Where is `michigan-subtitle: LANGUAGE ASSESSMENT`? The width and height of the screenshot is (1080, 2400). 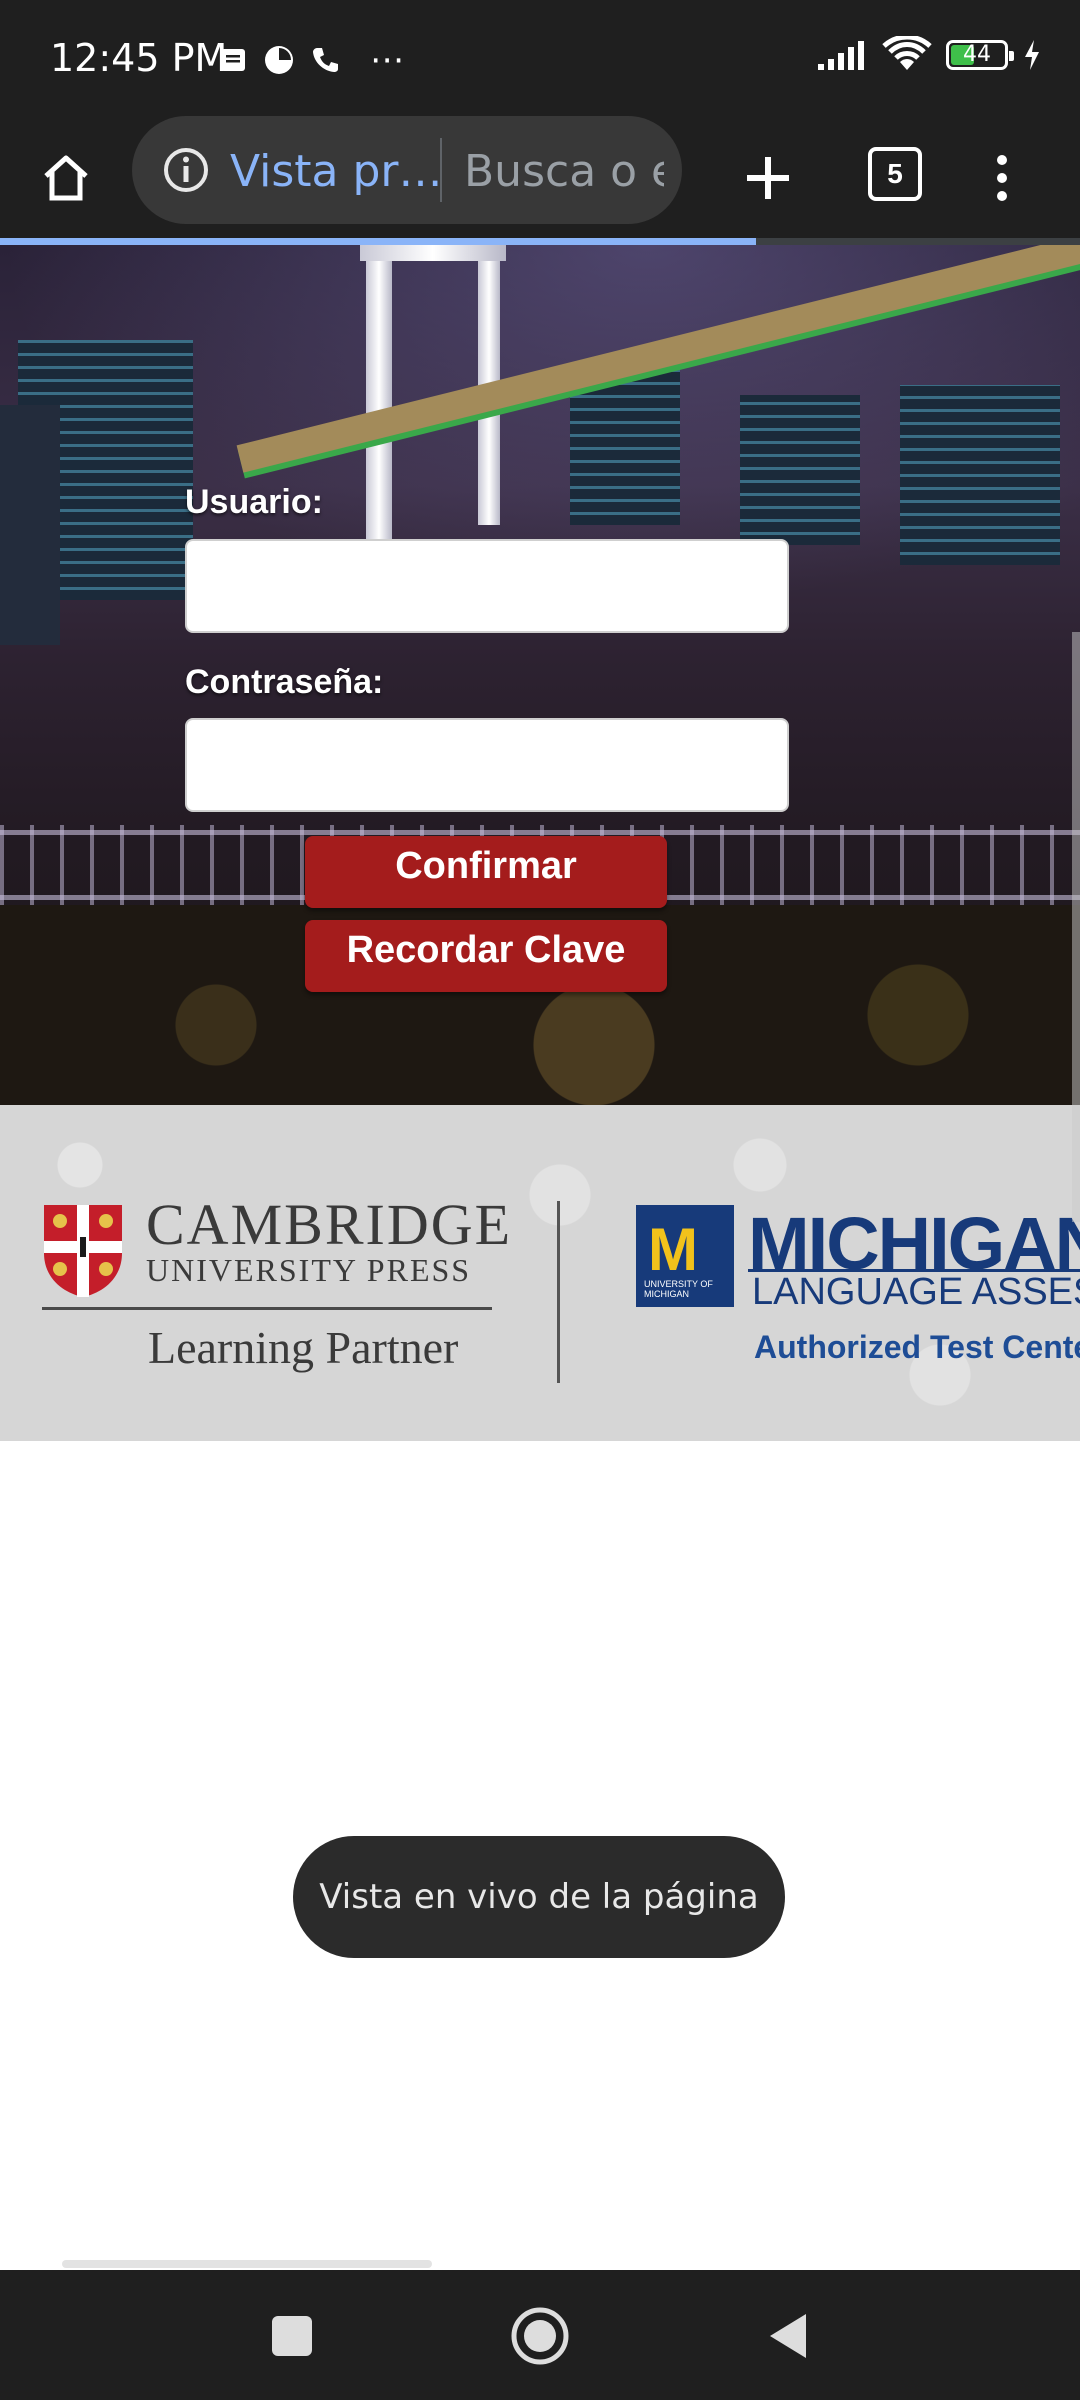 michigan-subtitle: LANGUAGE ASSESSMENT is located at coordinates (916, 1292).